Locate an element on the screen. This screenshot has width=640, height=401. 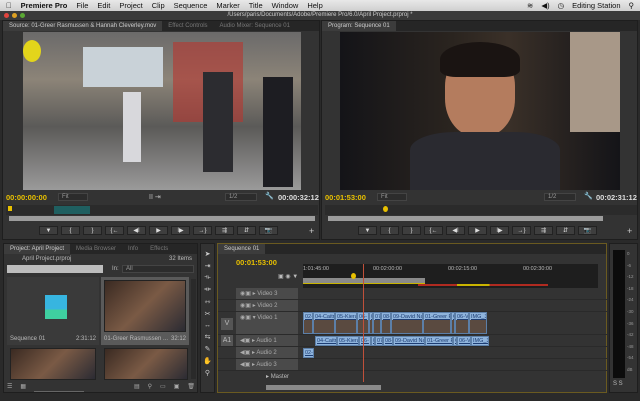
source-resolution-dropdown: 1/2 is located at coordinates (241, 197).